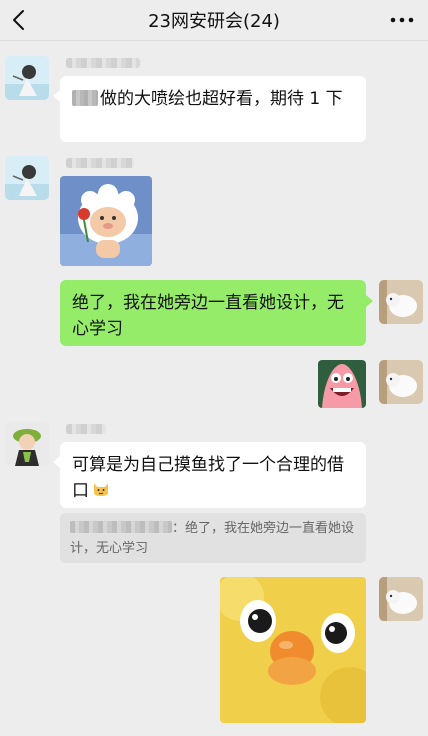  I want to click on cat-emoji-icon, so click(101, 493).